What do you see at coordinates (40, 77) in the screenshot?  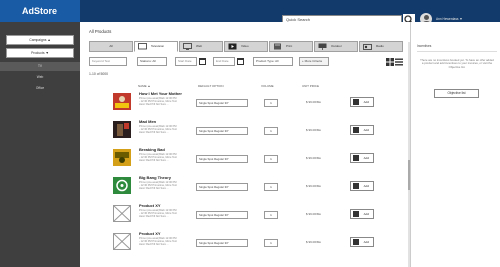 I see `sidebar-item-web: Web` at bounding box center [40, 77].